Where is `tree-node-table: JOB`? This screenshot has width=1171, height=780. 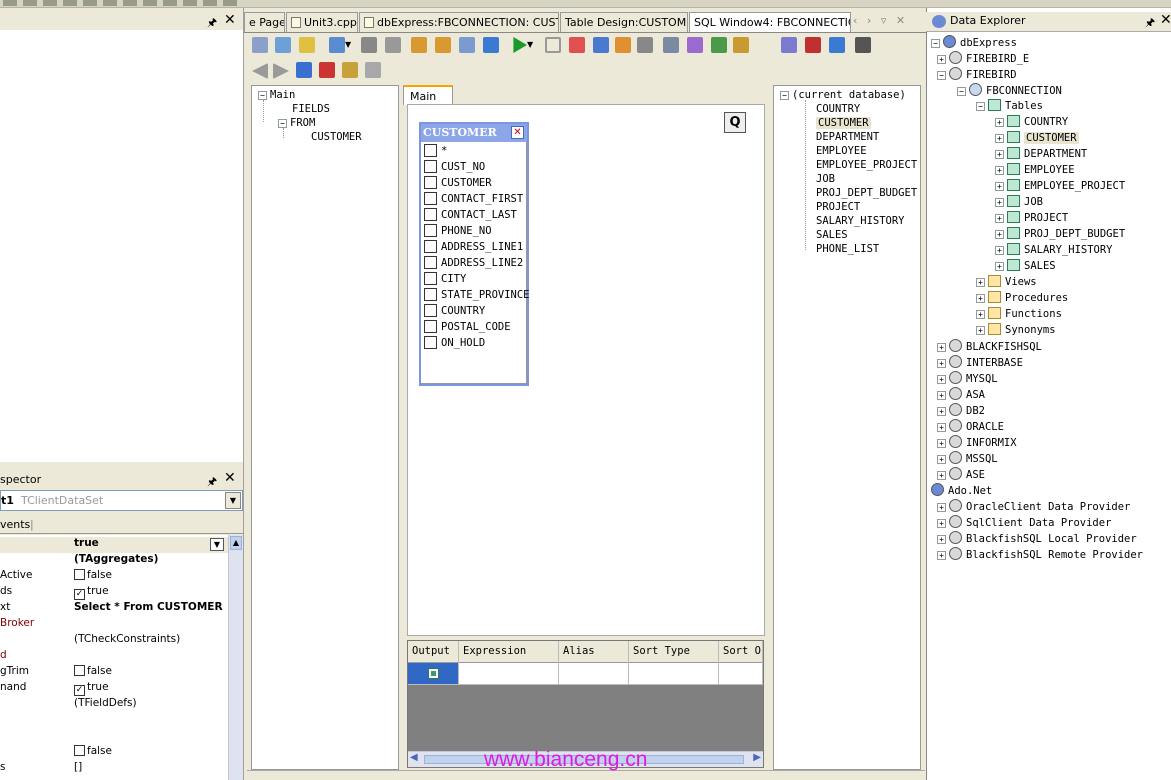
tree-node-table: JOB is located at coordinates (825, 179).